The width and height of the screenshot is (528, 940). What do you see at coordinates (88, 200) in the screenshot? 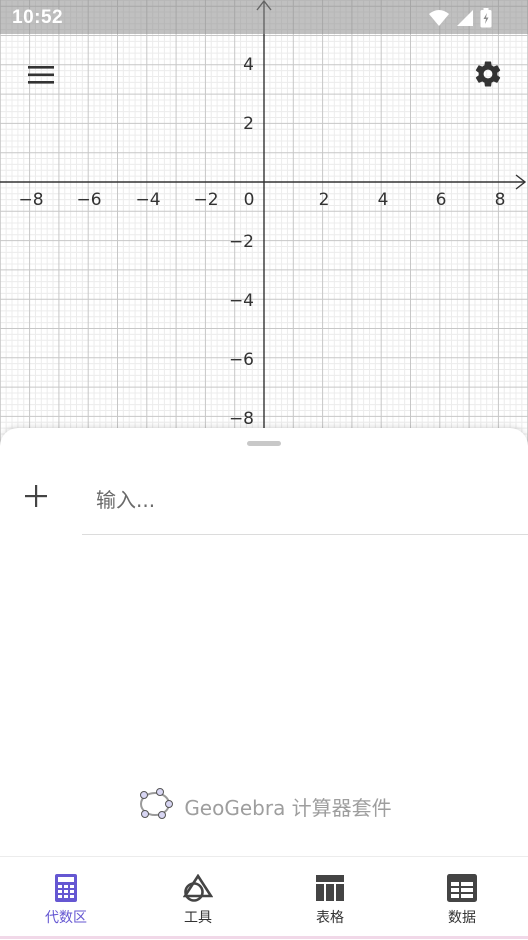
I see `x-tick-label: −6` at bounding box center [88, 200].